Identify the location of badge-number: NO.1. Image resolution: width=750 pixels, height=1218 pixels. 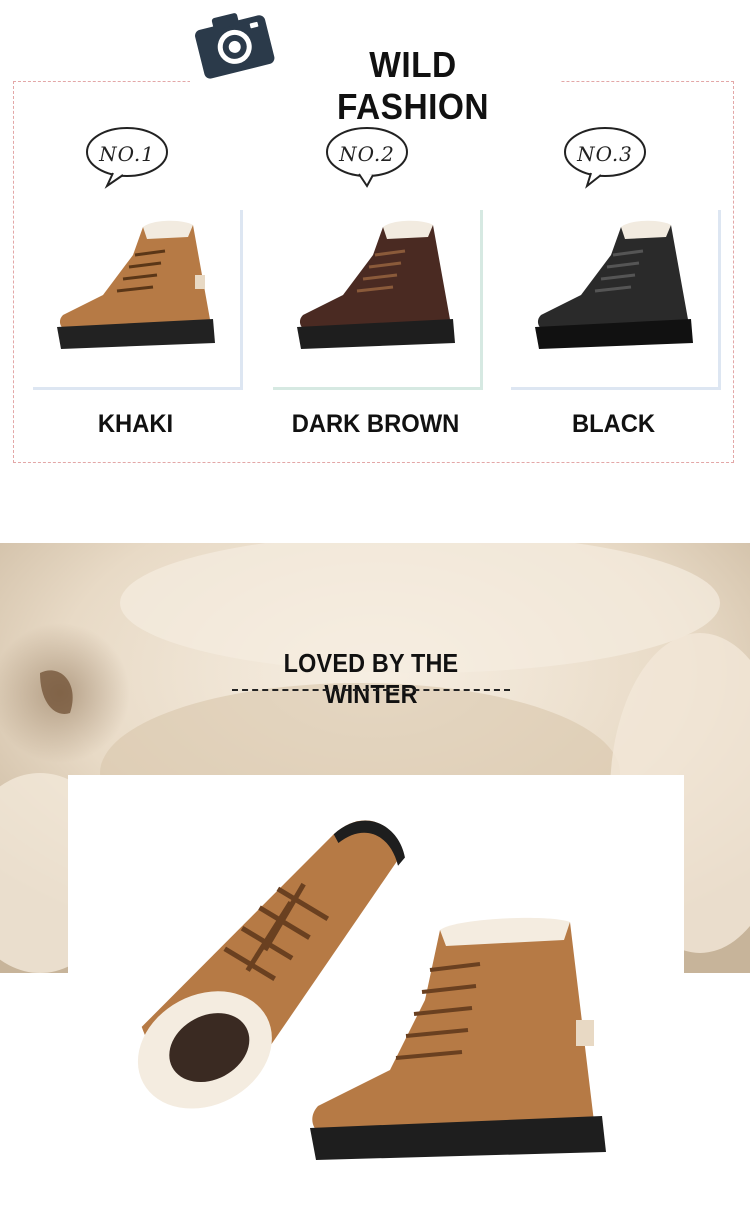
(127, 155).